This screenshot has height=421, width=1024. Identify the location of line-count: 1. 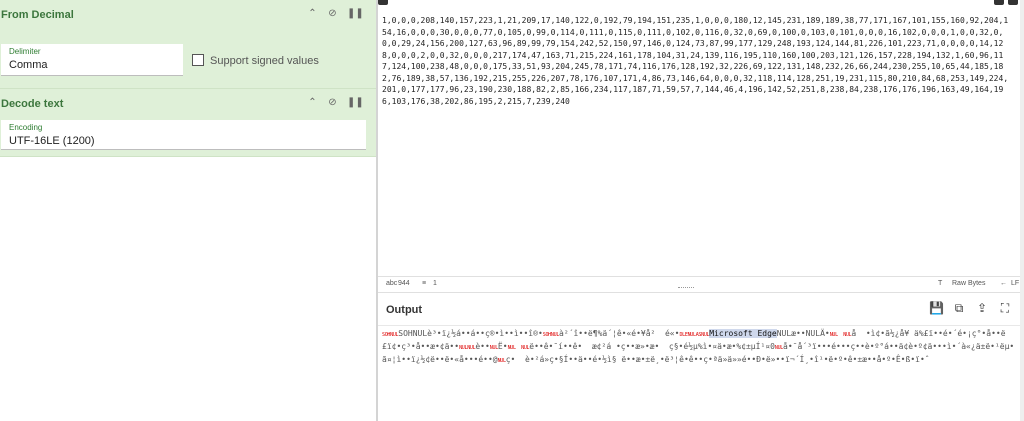
(435, 283).